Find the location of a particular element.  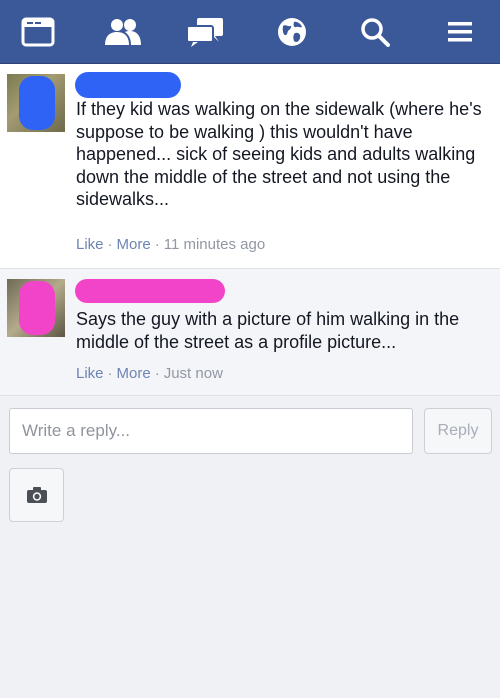

reply-input is located at coordinates (211, 431).